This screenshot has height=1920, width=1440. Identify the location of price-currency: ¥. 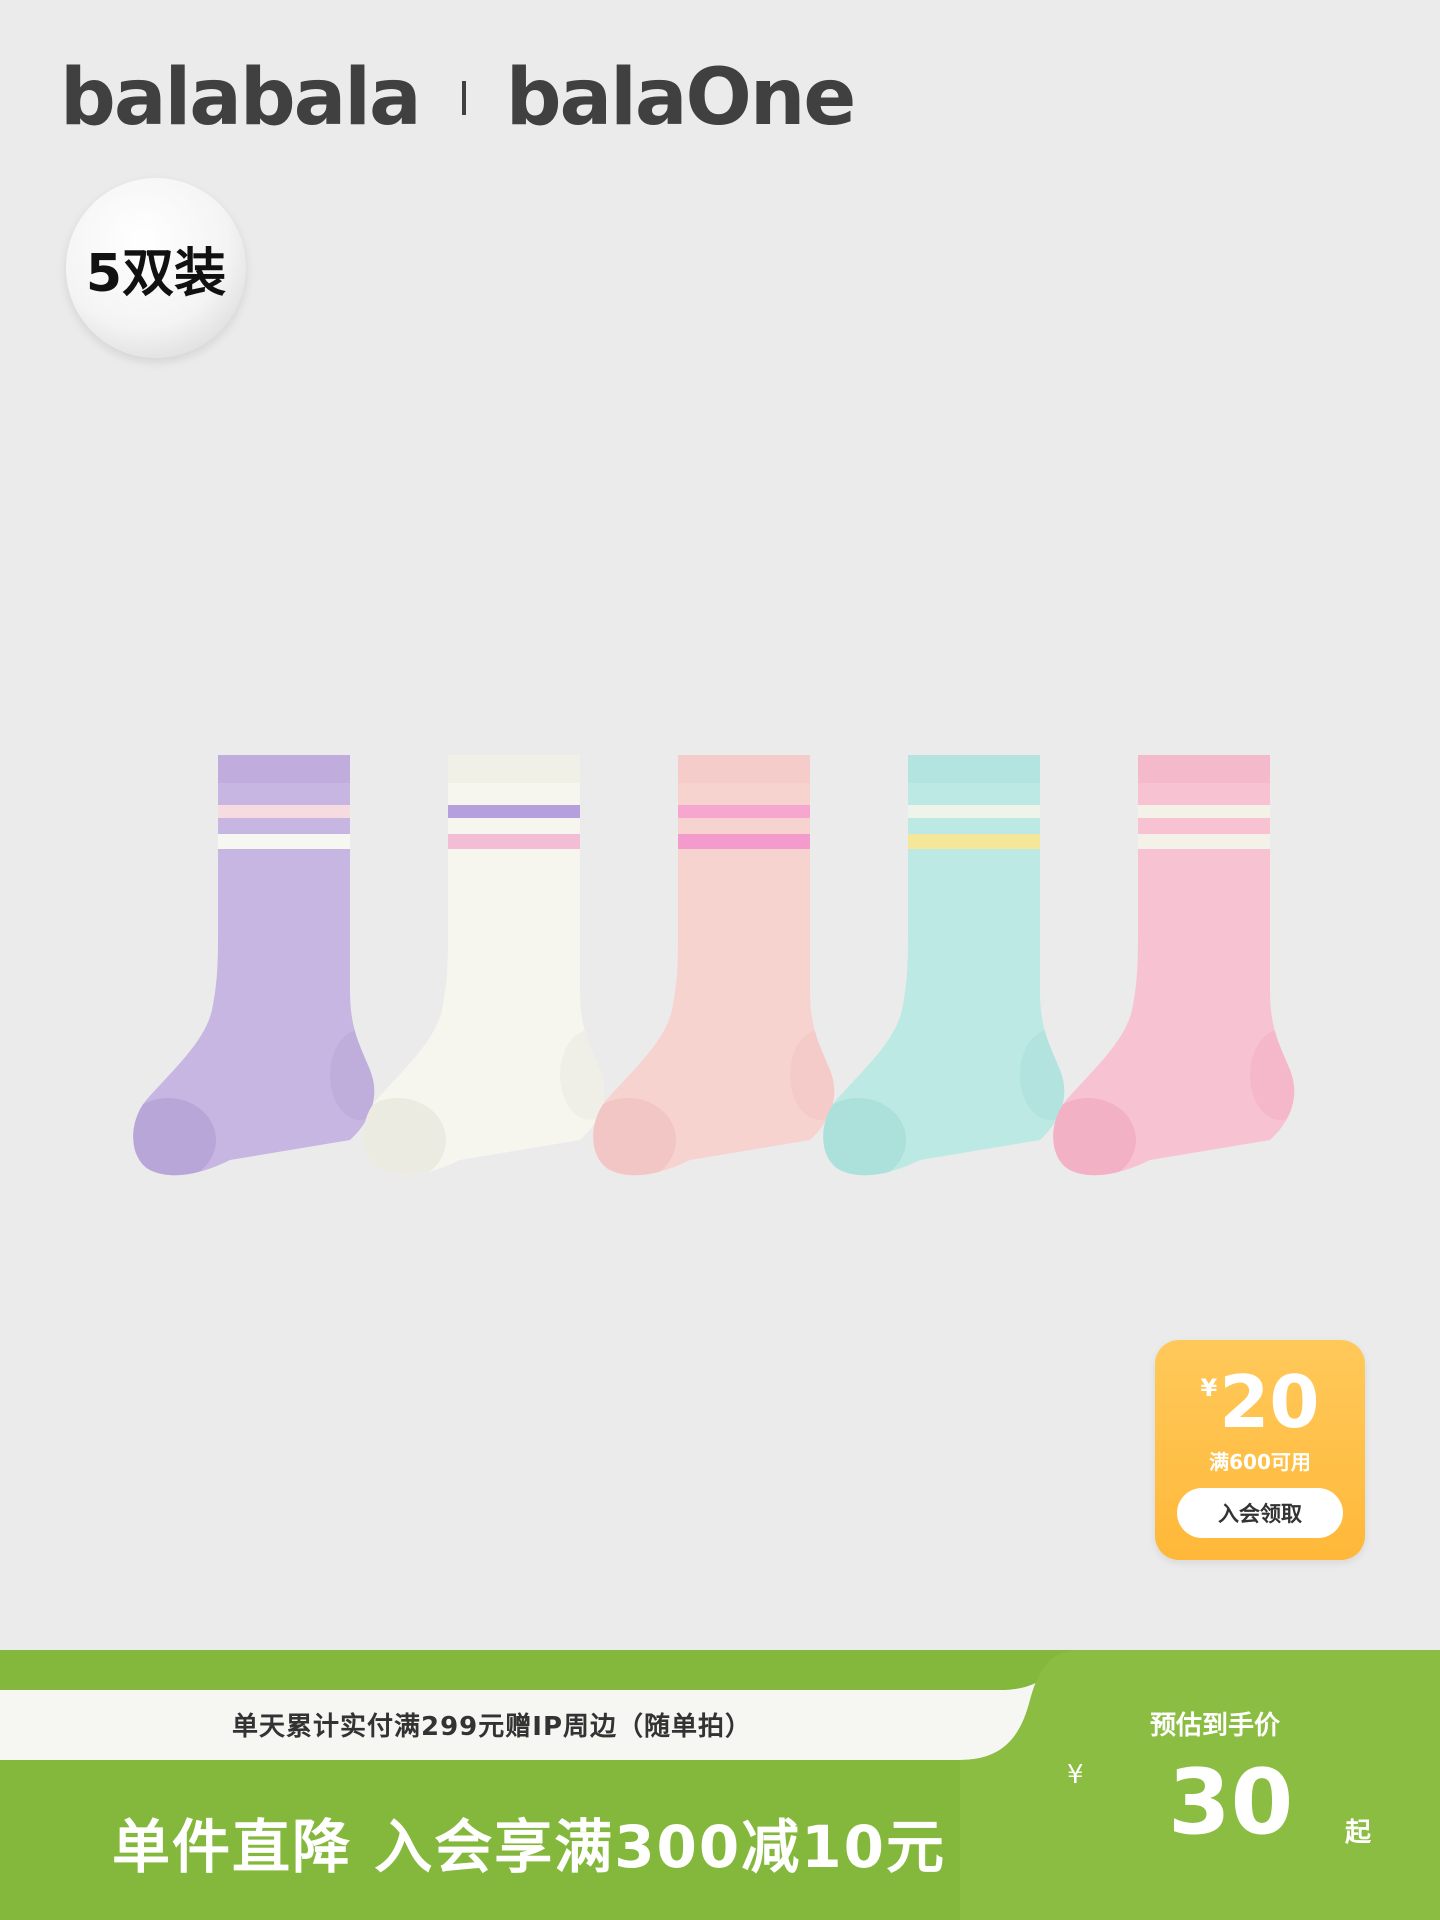
(1075, 1775).